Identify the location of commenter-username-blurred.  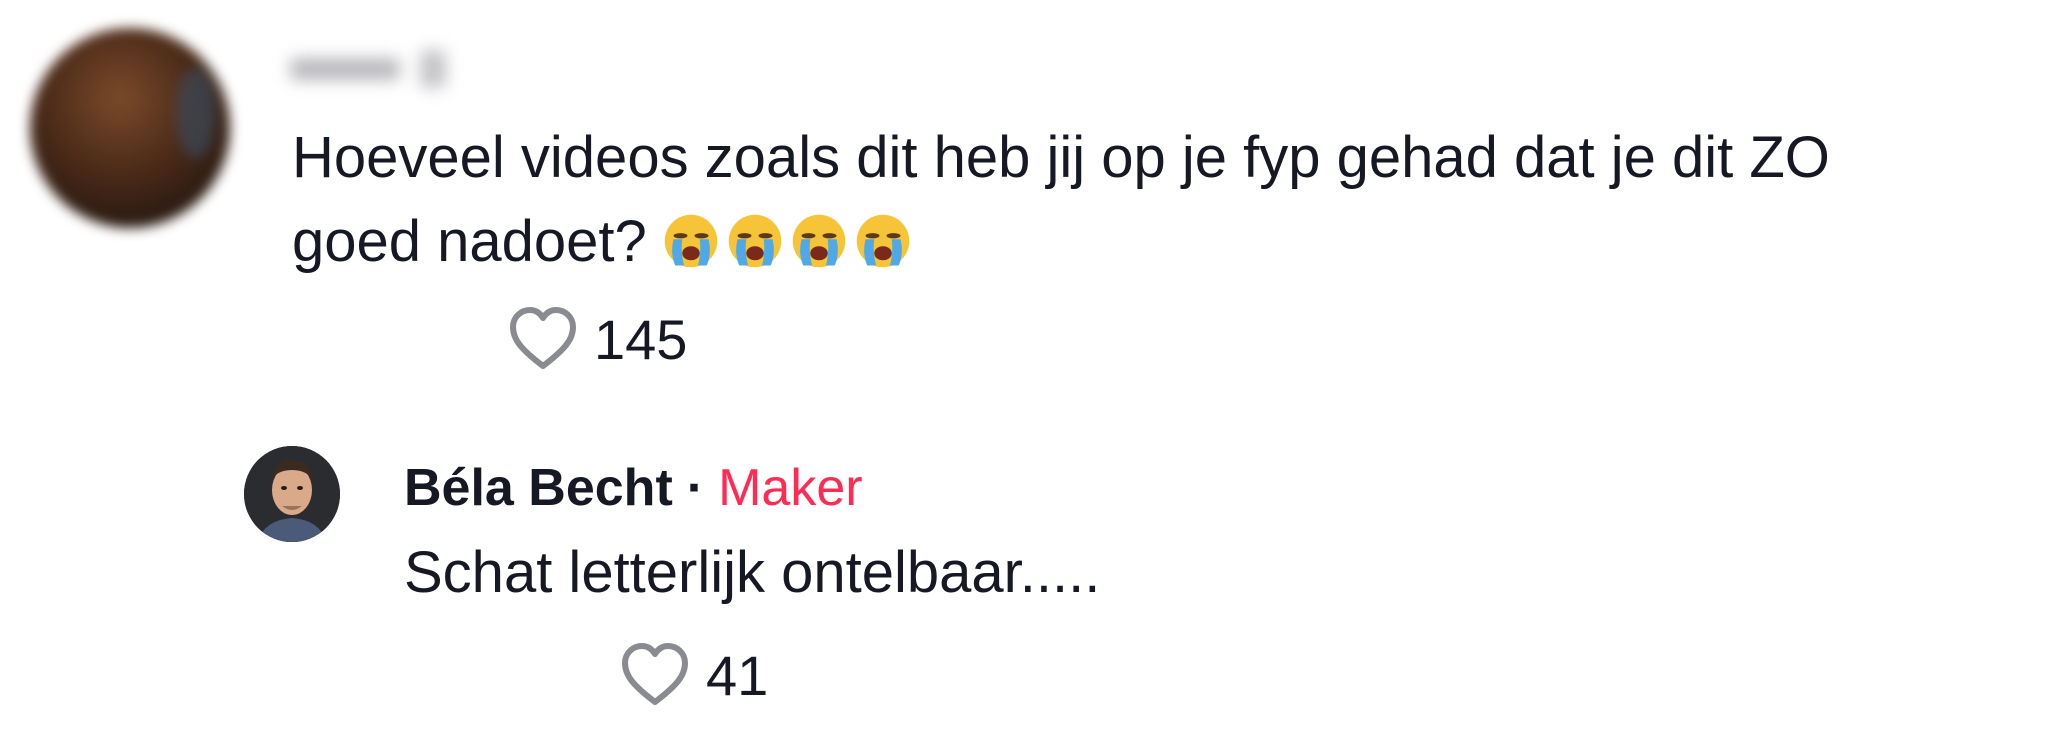
(375, 68).